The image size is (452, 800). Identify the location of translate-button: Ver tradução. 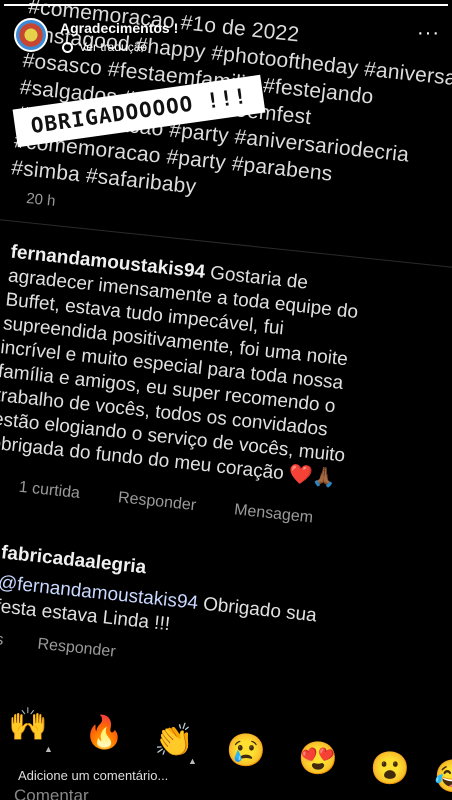
(104, 47).